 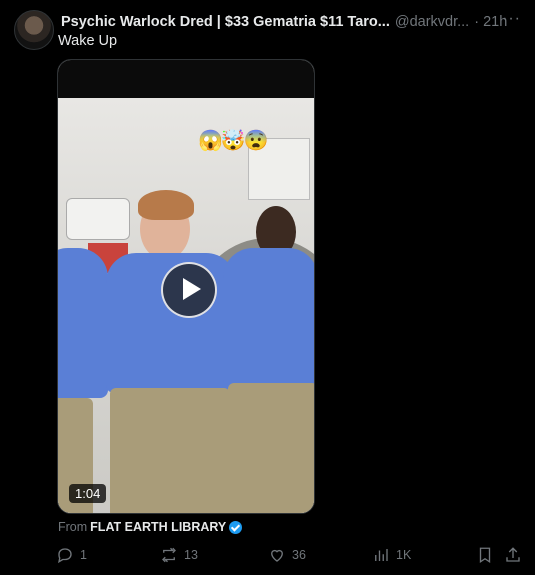 I want to click on person-right-pants, so click(x=271, y=448).